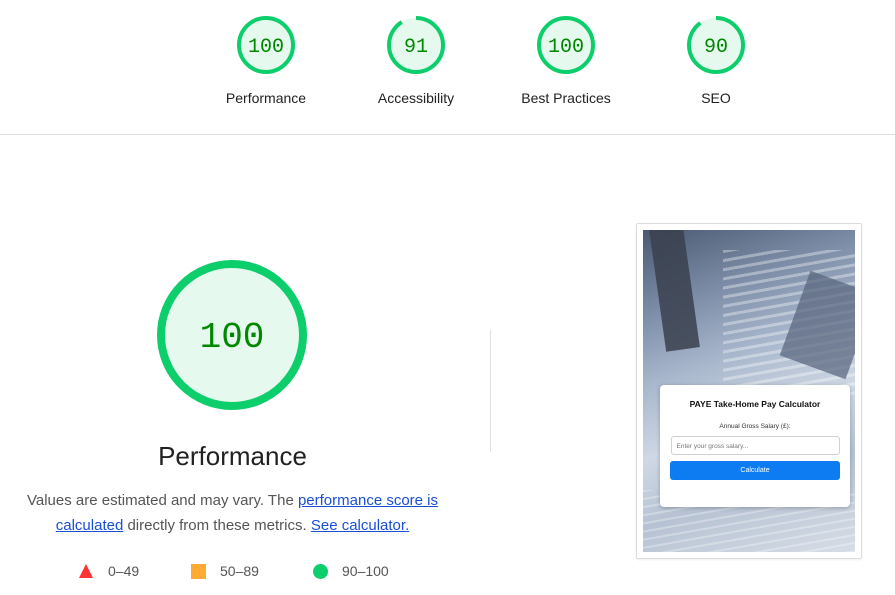 This screenshot has width=895, height=595. Describe the element at coordinates (232, 456) in the screenshot. I see `performance-title: Performance` at that location.